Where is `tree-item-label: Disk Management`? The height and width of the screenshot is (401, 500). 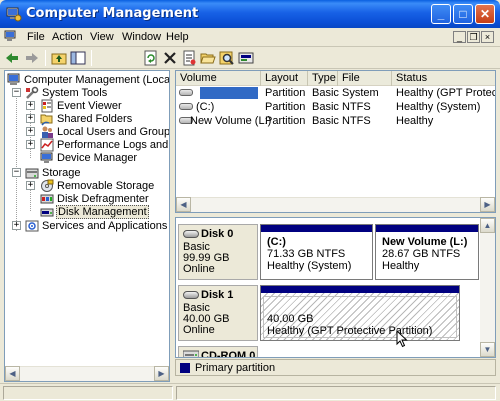 tree-item-label: Disk Management is located at coordinates (102, 212).